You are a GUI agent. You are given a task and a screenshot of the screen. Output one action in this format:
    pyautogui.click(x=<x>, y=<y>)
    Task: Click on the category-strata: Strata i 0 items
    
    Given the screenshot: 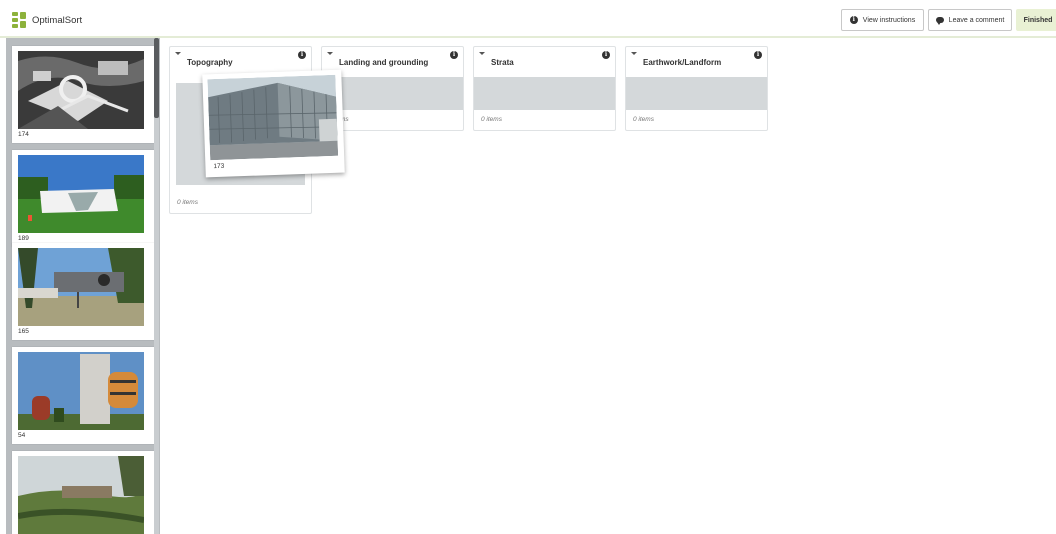 What is the action you would take?
    pyautogui.click(x=544, y=88)
    